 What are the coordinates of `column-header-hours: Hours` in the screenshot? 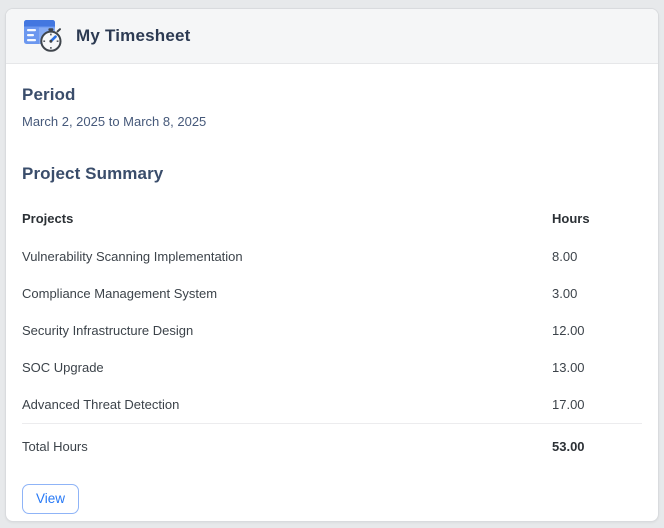 It's located at (571, 218).